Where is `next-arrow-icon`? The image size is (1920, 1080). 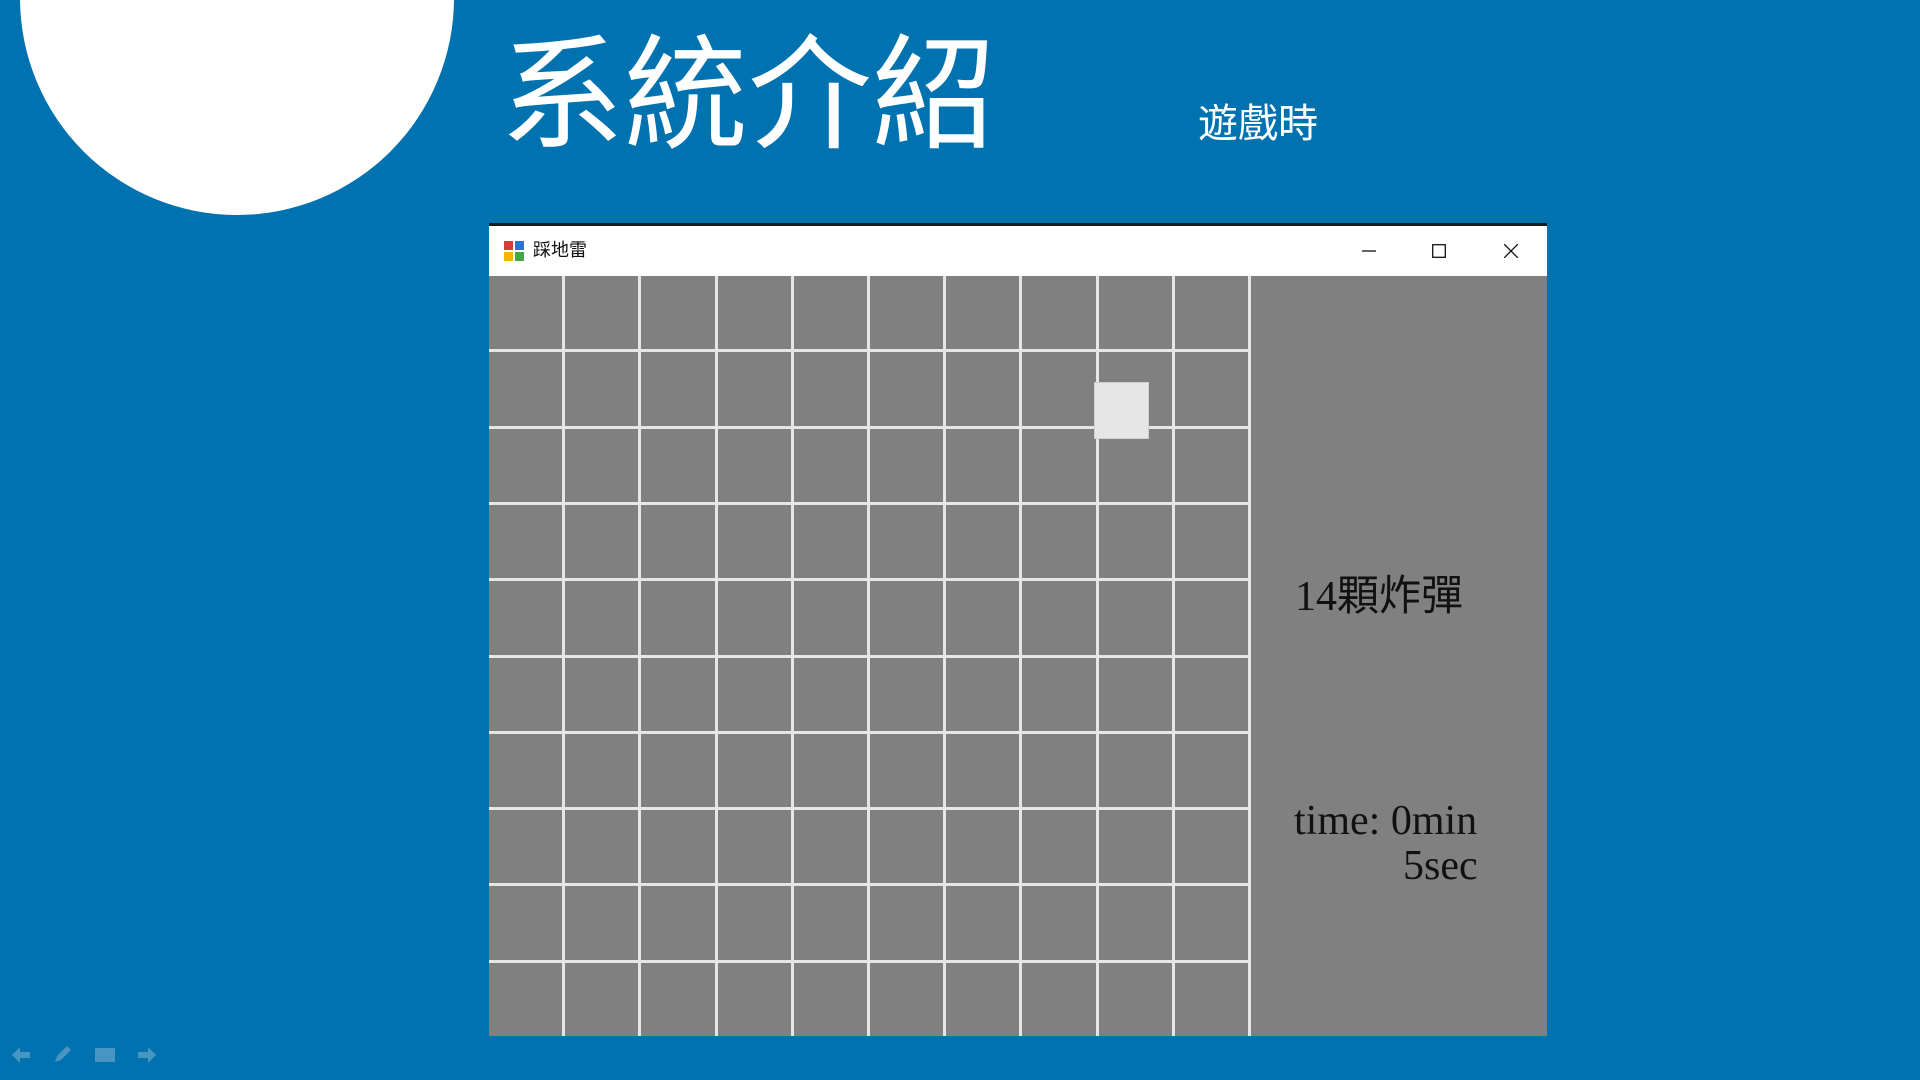 next-arrow-icon is located at coordinates (147, 1055).